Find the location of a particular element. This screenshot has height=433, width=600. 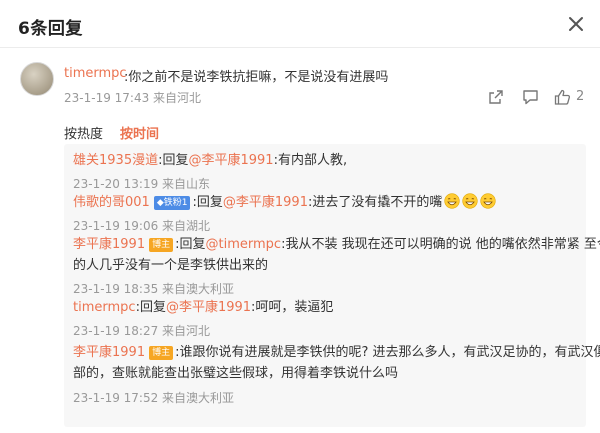

reply-text: :呵呵，装逼犯 is located at coordinates (292, 307).